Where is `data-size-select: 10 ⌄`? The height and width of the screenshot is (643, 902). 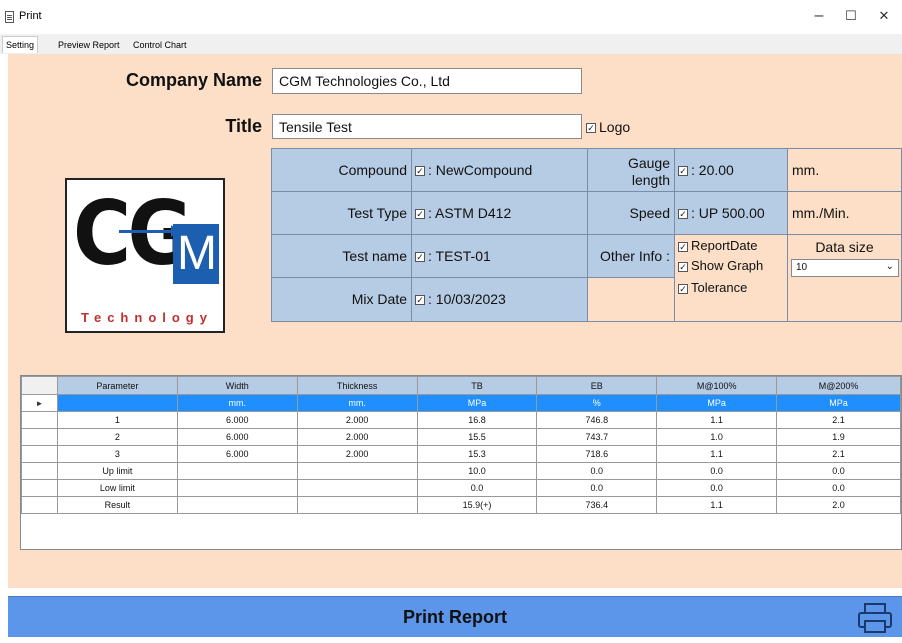 data-size-select: 10 ⌄ is located at coordinates (845, 268).